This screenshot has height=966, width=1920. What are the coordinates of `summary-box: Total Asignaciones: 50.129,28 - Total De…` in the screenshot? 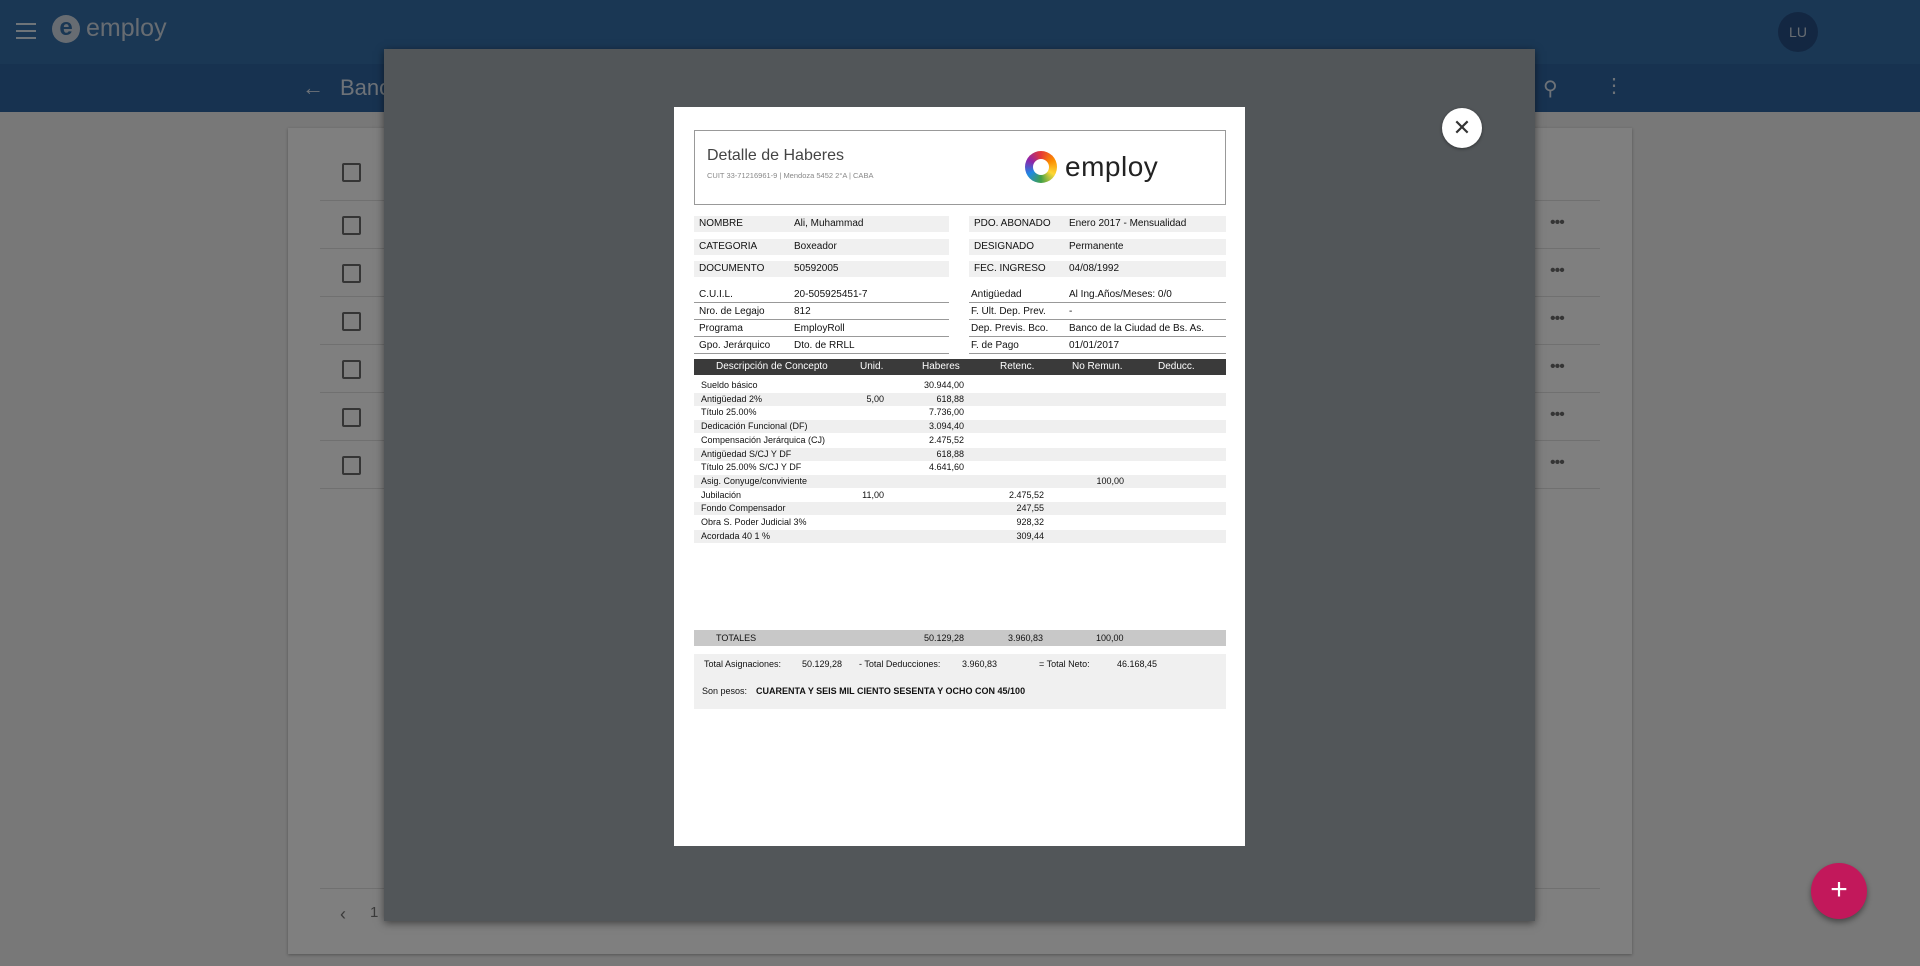 It's located at (960, 681).